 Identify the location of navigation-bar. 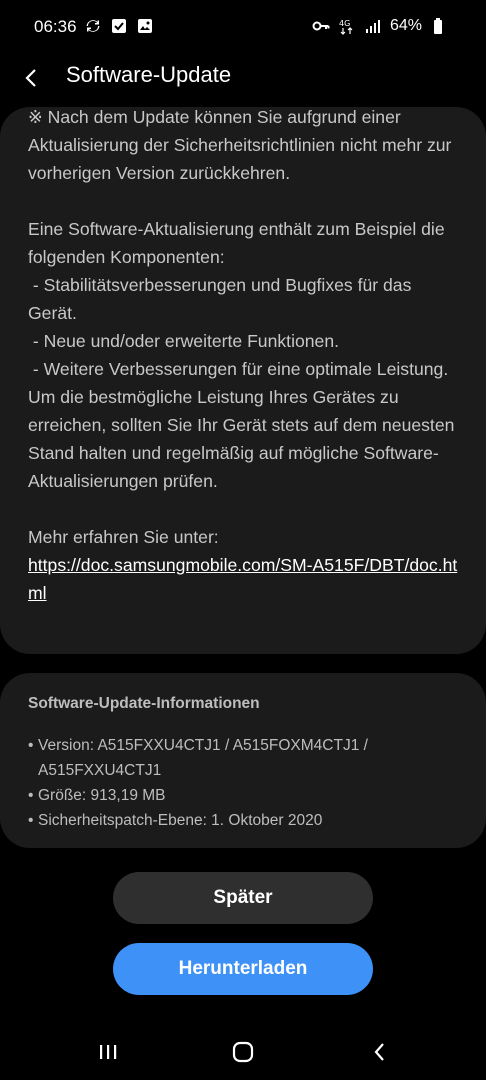
(243, 1052).